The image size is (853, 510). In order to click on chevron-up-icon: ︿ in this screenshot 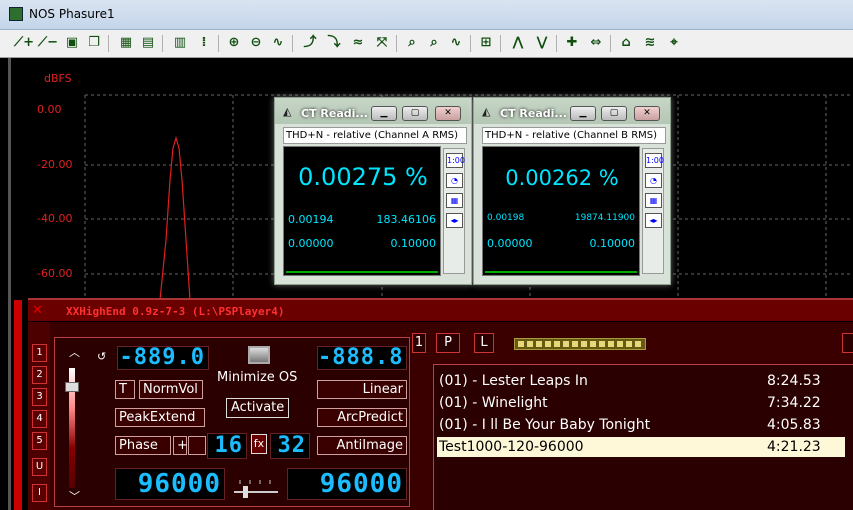, I will do `click(74, 352)`.